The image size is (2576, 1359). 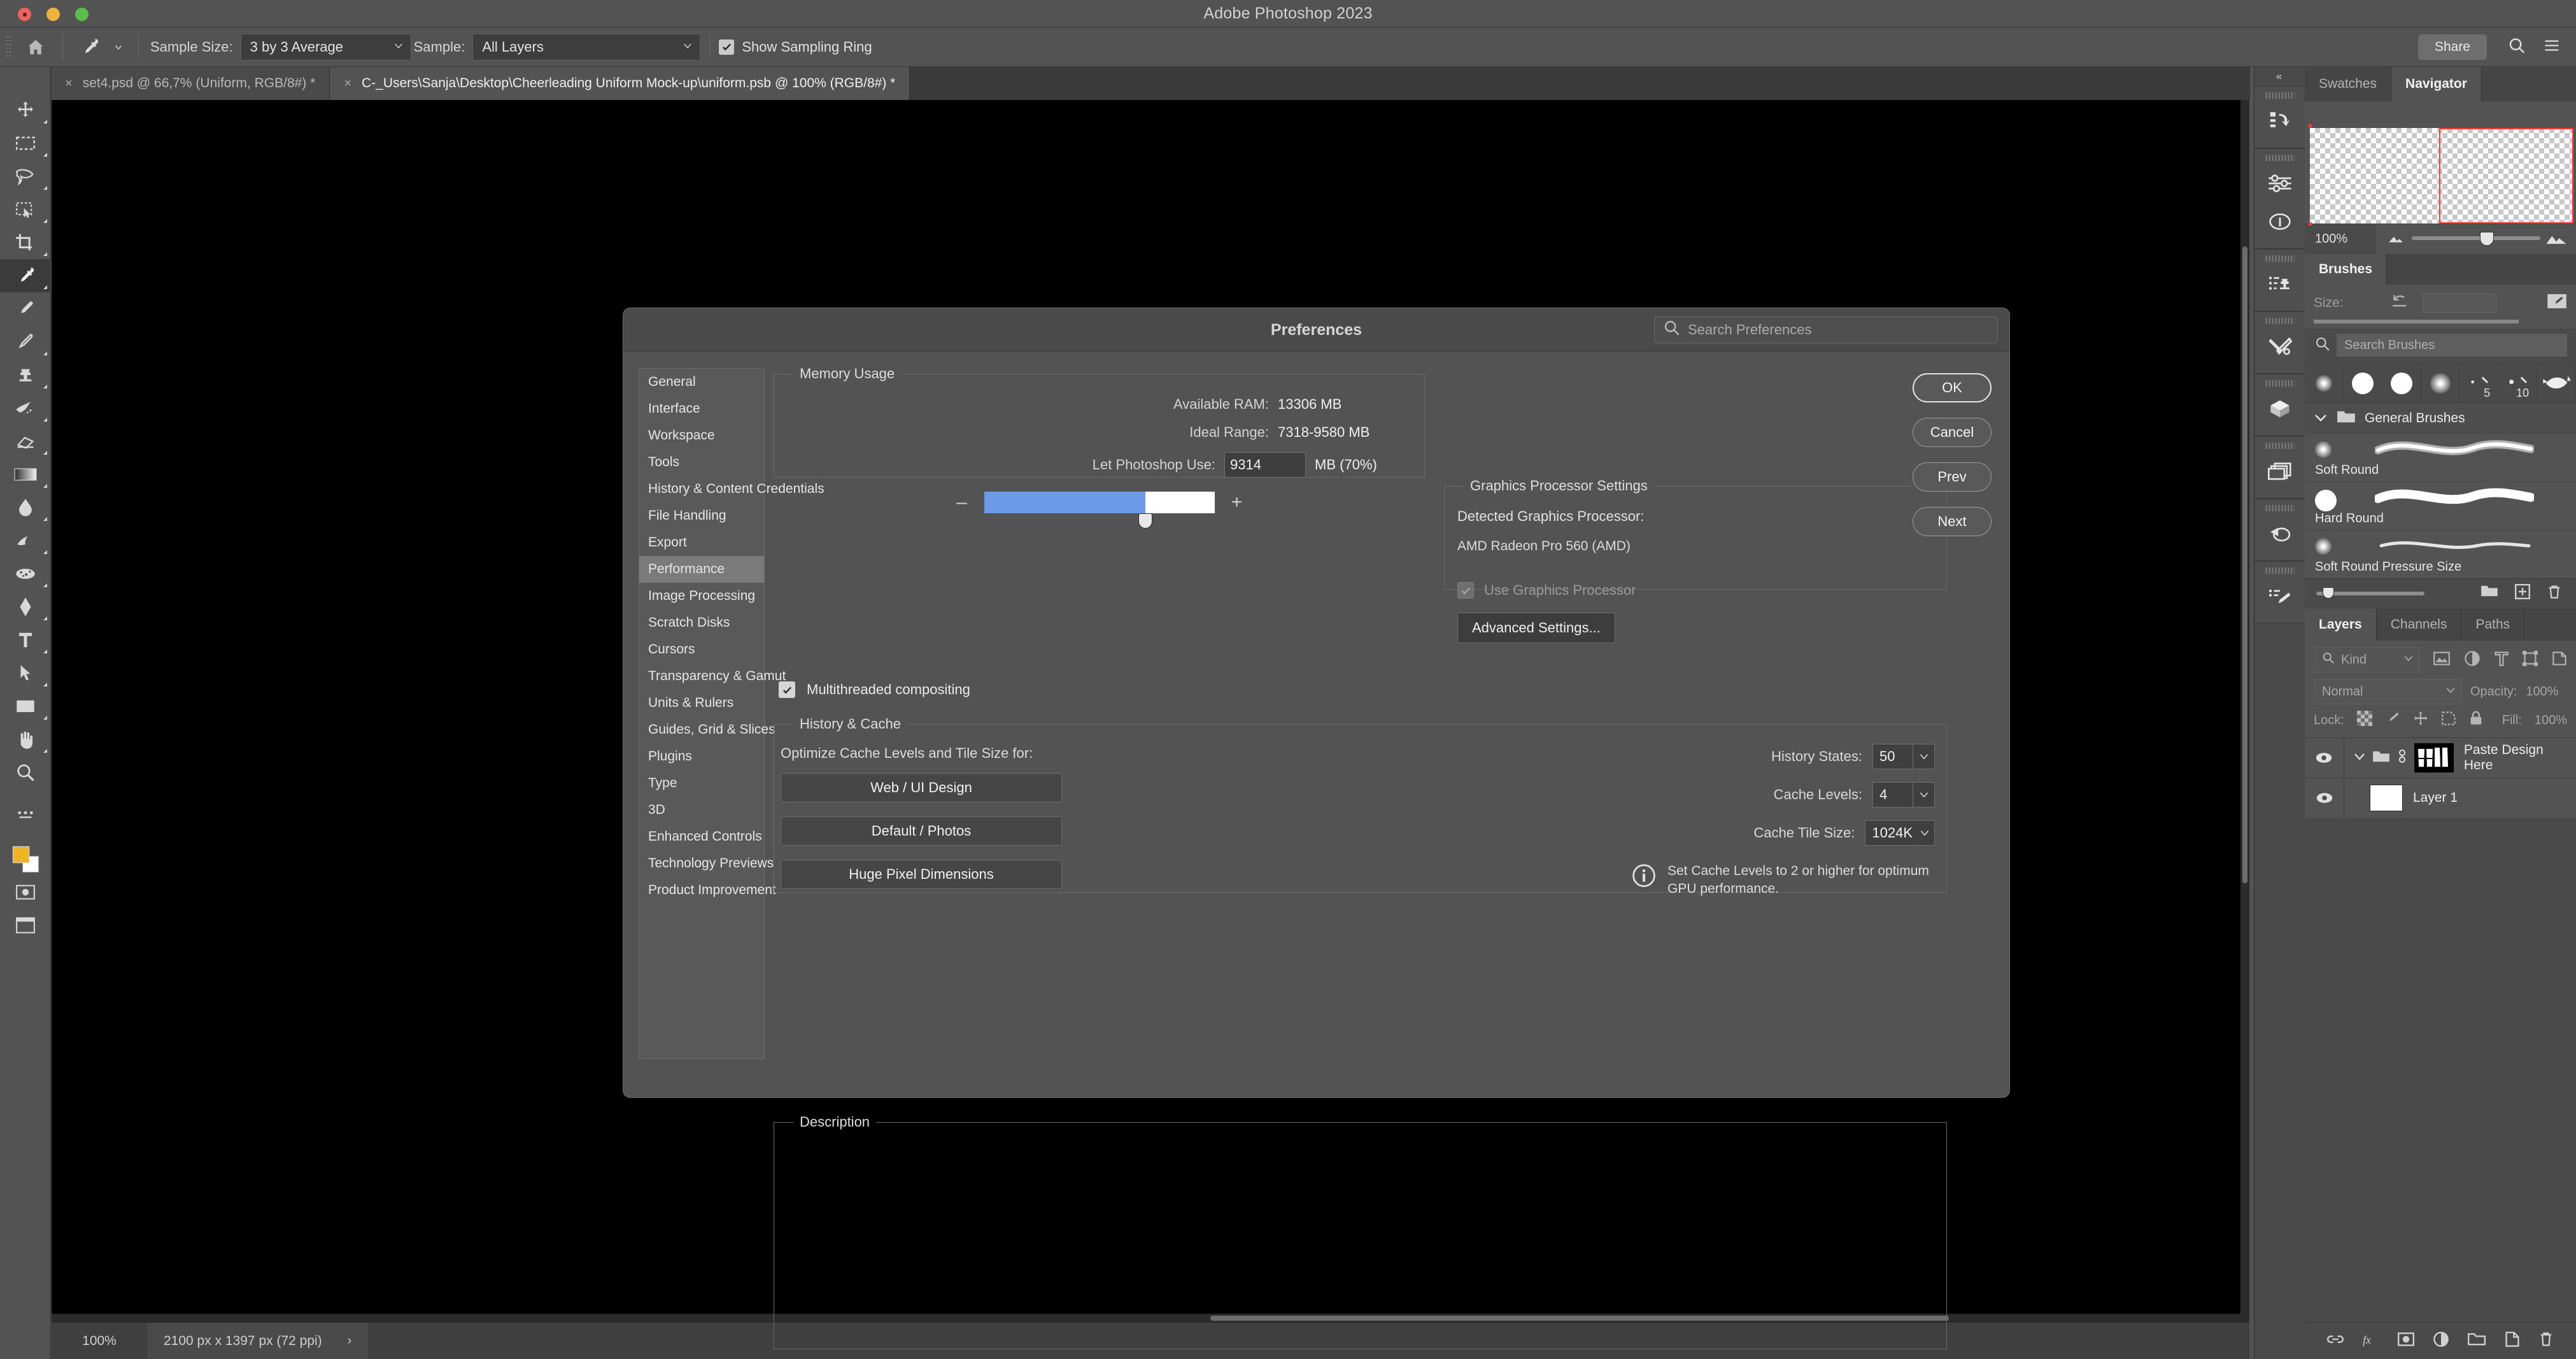 I want to click on lock-artboard-icon, so click(x=2448, y=720).